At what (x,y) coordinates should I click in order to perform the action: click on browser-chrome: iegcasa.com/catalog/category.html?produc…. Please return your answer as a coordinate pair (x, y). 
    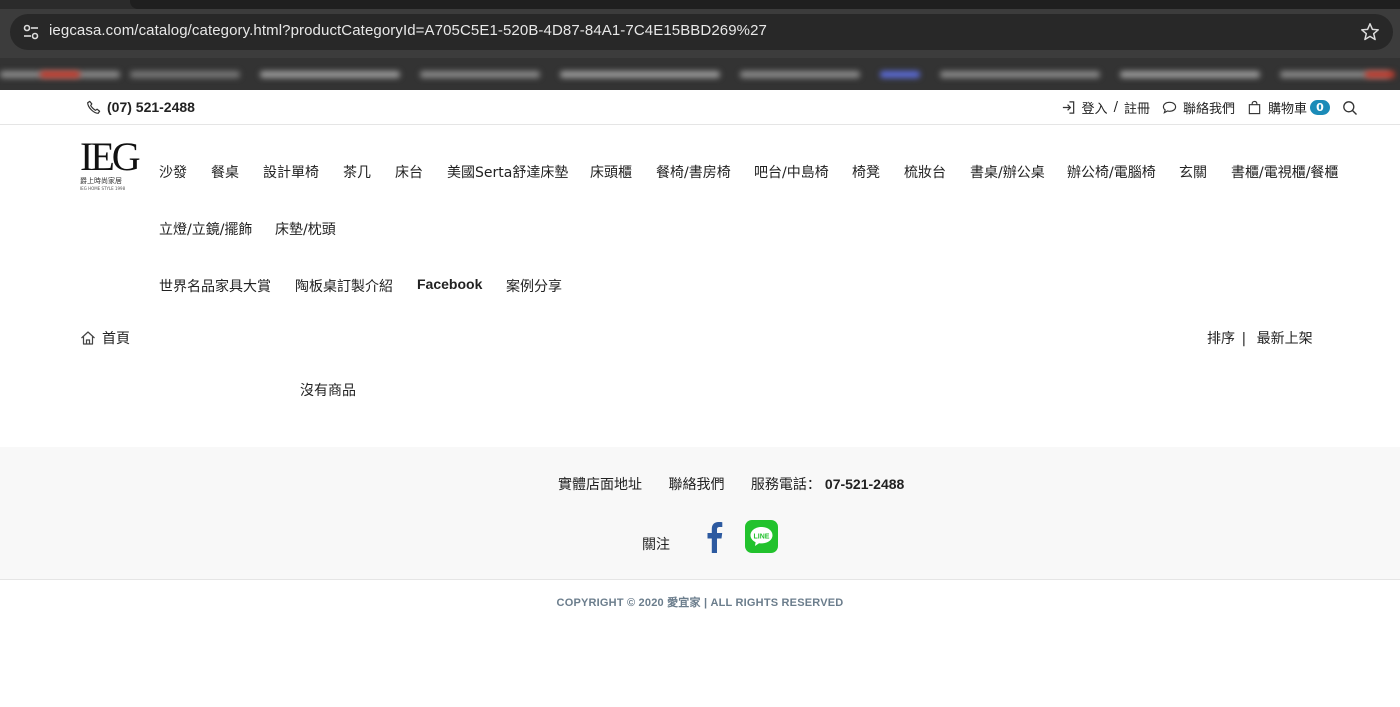
    Looking at the image, I should click on (700, 45).